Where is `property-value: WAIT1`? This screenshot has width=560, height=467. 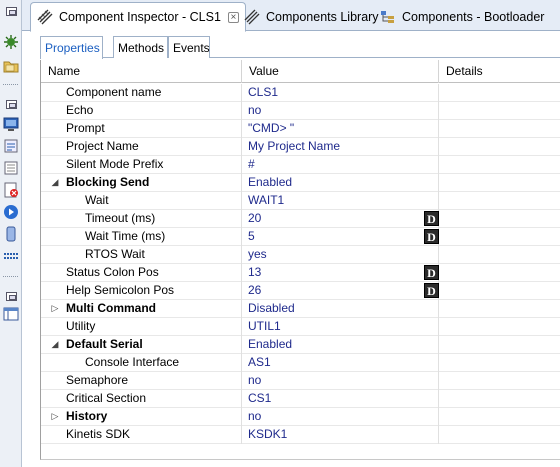 property-value: WAIT1 is located at coordinates (340, 201).